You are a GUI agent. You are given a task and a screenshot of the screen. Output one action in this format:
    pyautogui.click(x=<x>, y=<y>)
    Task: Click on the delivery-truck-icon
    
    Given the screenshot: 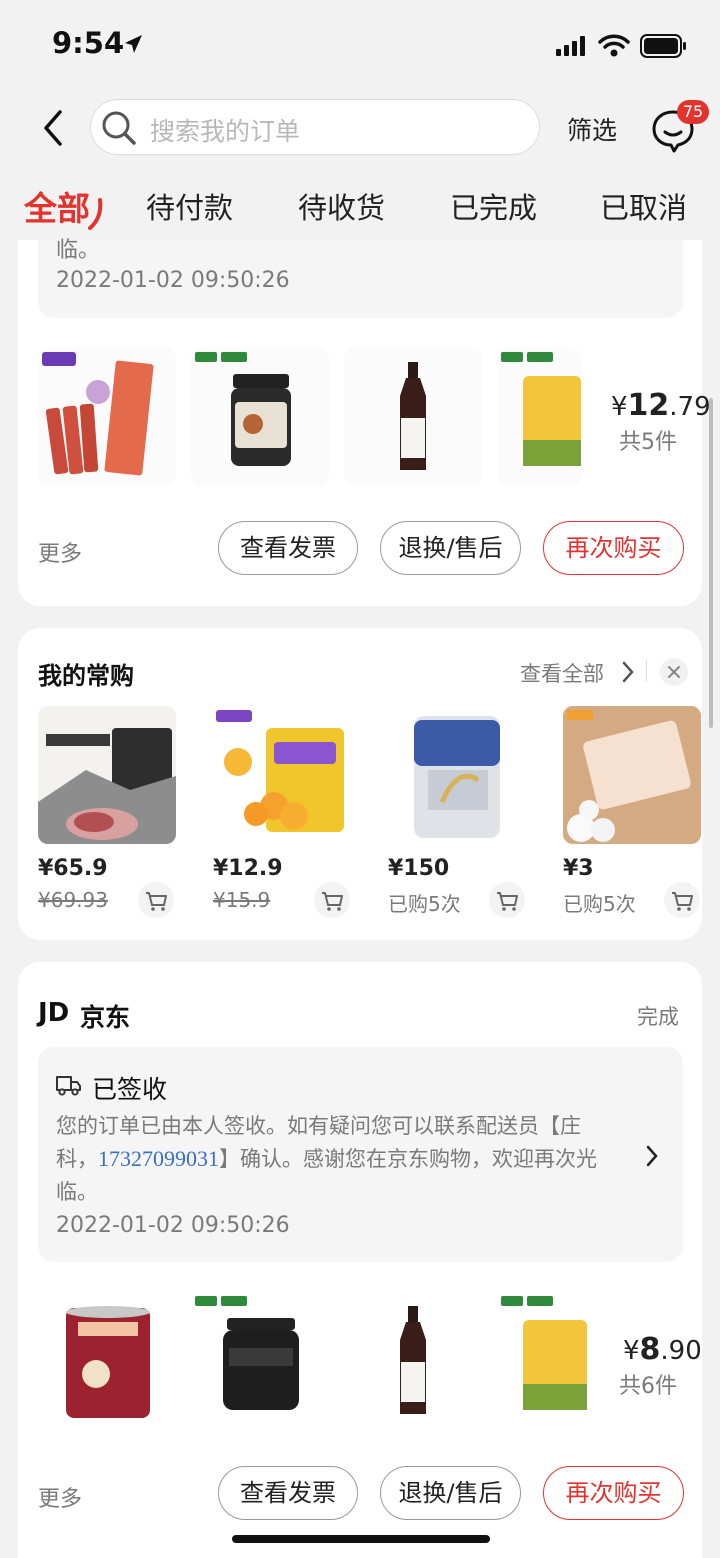 What is the action you would take?
    pyautogui.click(x=68, y=1086)
    